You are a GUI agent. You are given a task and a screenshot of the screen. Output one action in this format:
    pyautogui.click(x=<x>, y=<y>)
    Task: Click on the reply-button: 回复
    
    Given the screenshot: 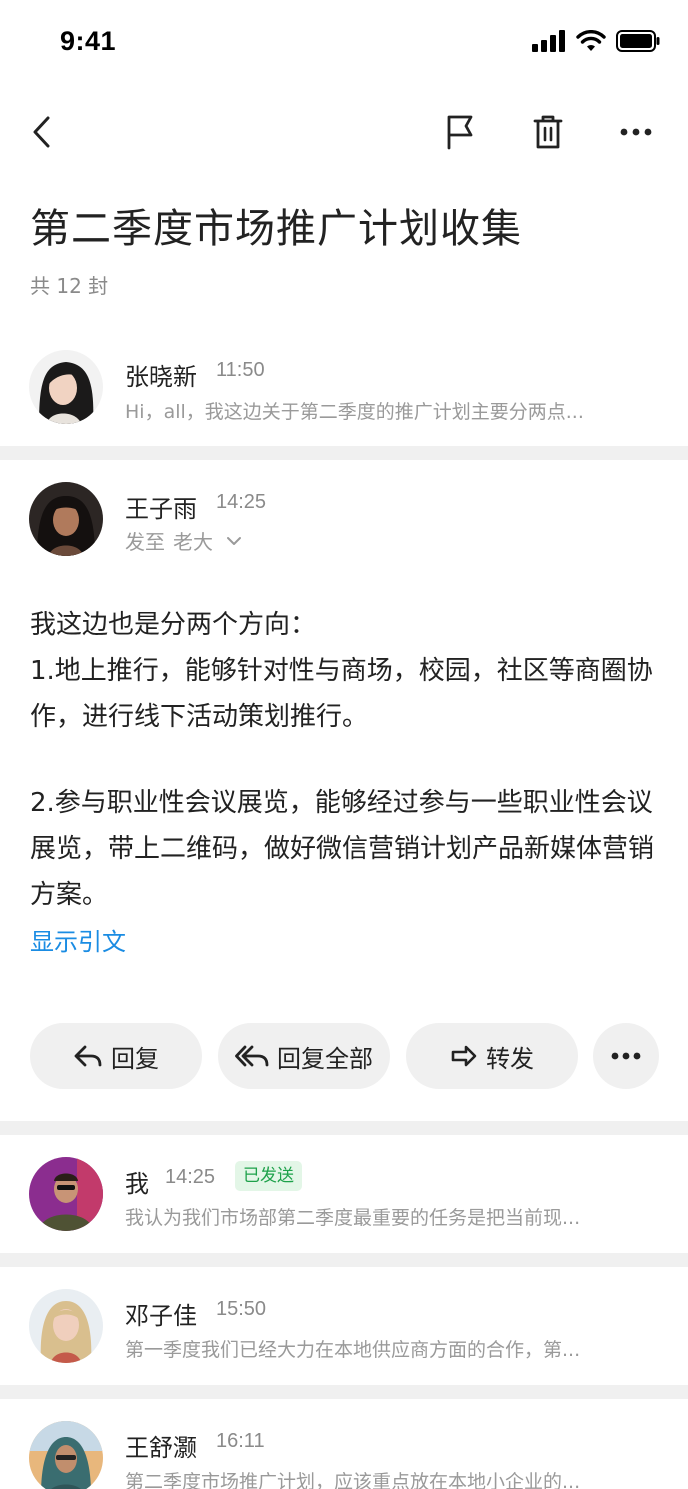 What is the action you would take?
    pyautogui.click(x=116, y=1056)
    